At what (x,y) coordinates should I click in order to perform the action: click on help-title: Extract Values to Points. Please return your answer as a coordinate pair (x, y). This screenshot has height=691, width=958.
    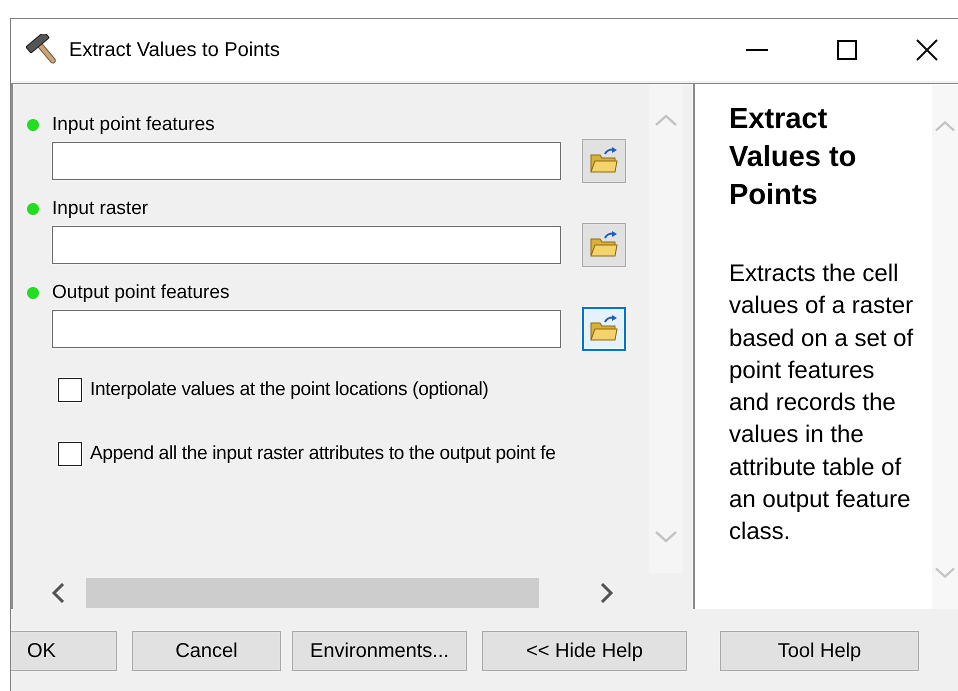
    Looking at the image, I should click on (793, 157).